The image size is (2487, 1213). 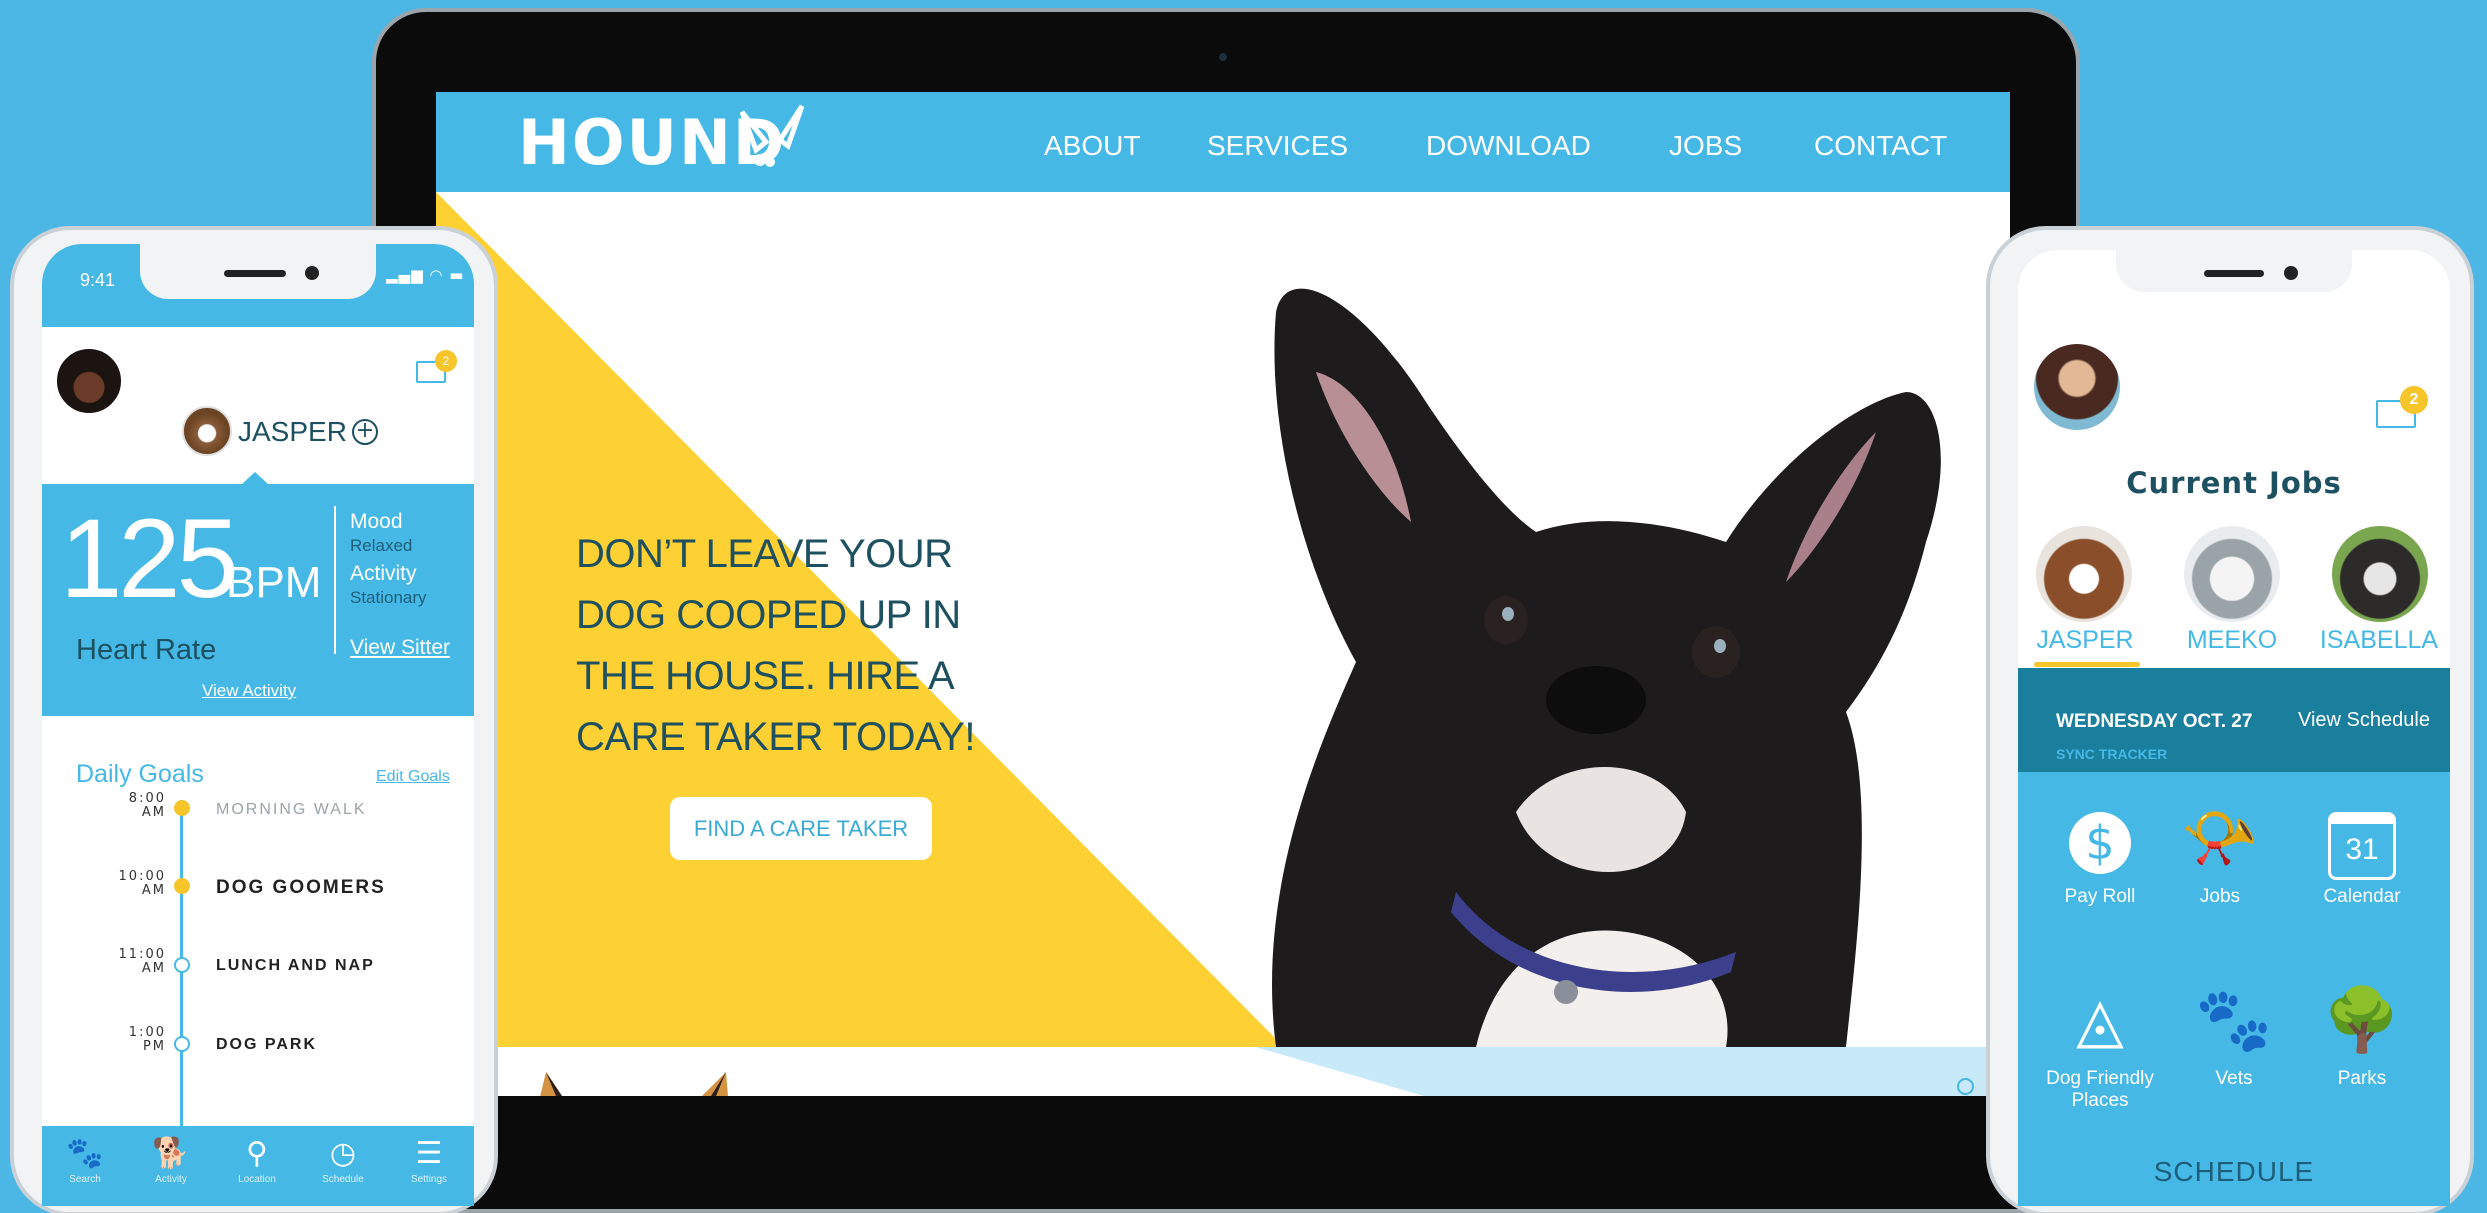 I want to click on dog-face-logo-icon, so click(x=772, y=135).